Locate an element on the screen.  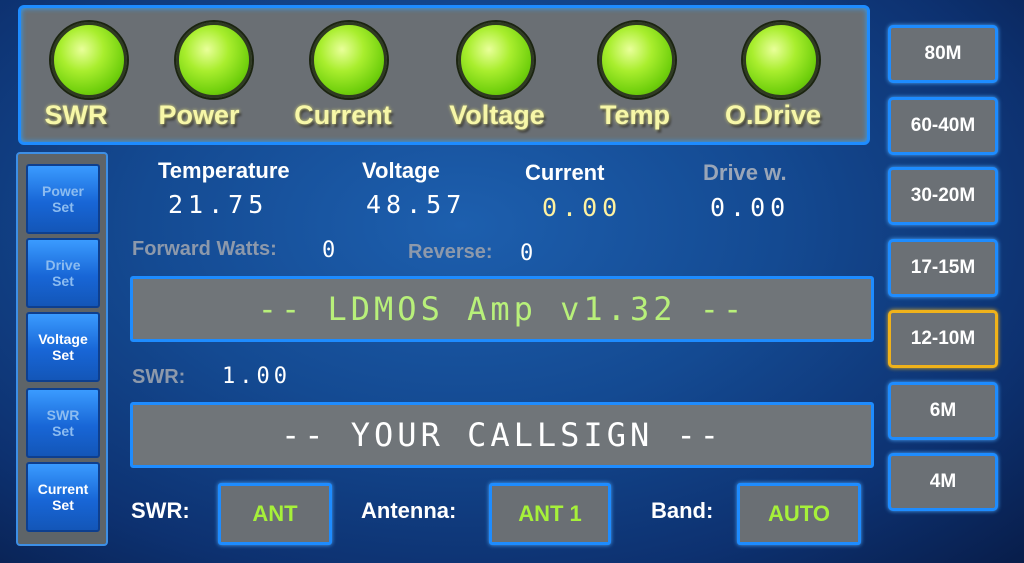
reverse-label: Reverse: is located at coordinates (450, 252).